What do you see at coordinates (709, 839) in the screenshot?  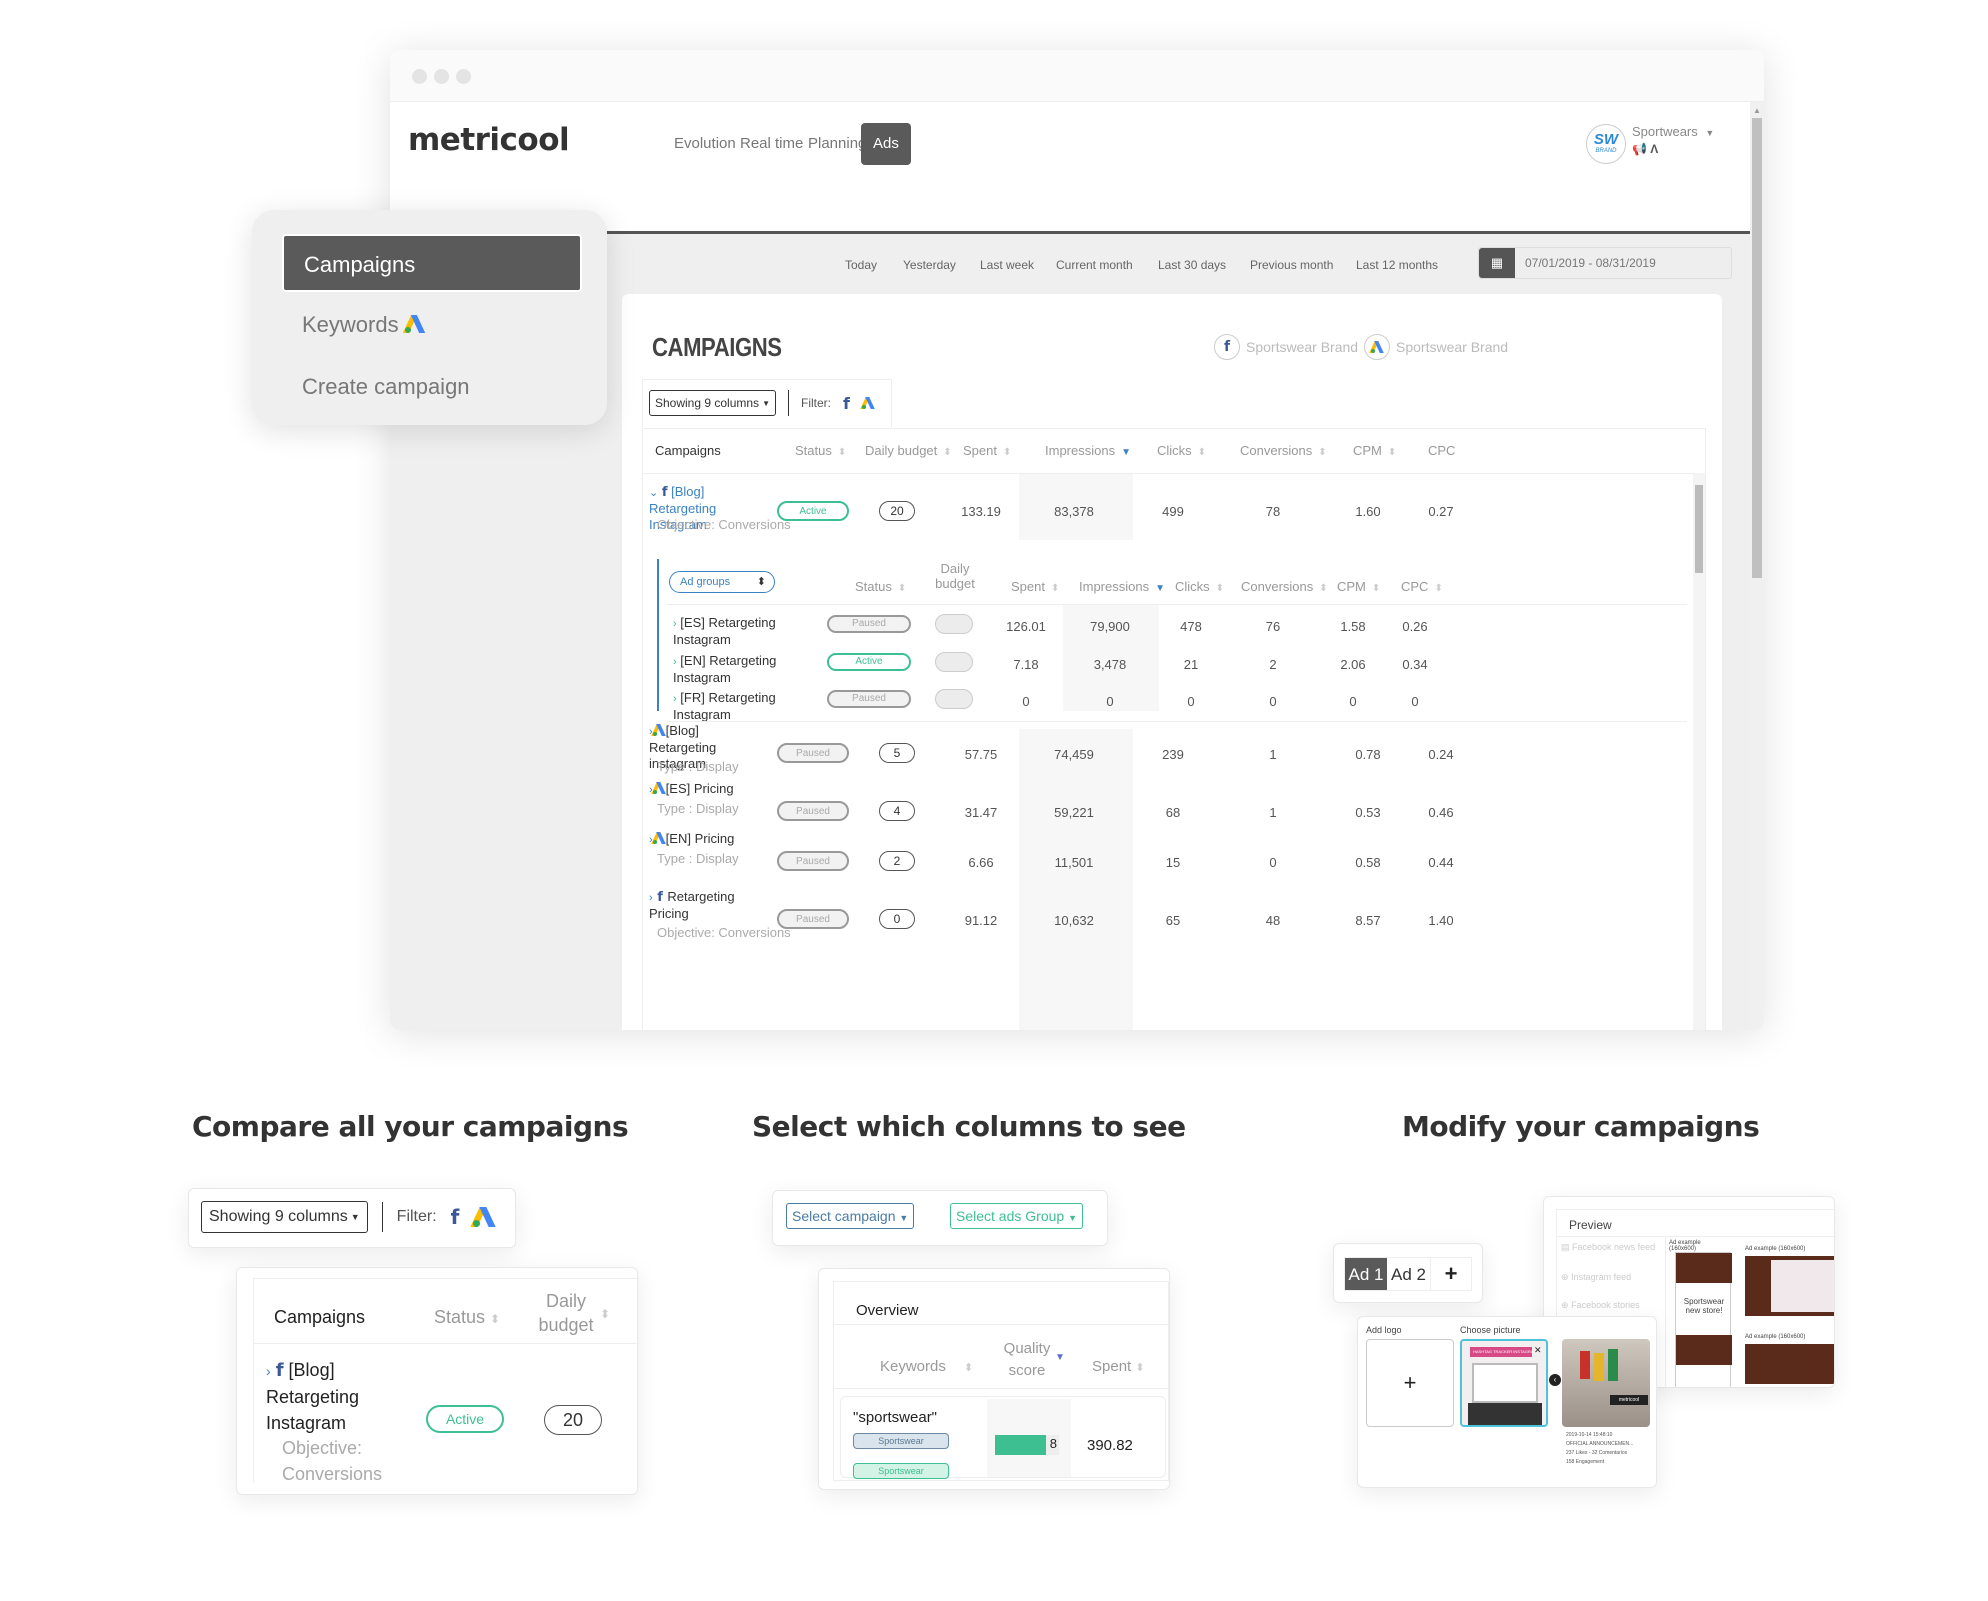 I see `campaign-name: › [EN] Pricing` at bounding box center [709, 839].